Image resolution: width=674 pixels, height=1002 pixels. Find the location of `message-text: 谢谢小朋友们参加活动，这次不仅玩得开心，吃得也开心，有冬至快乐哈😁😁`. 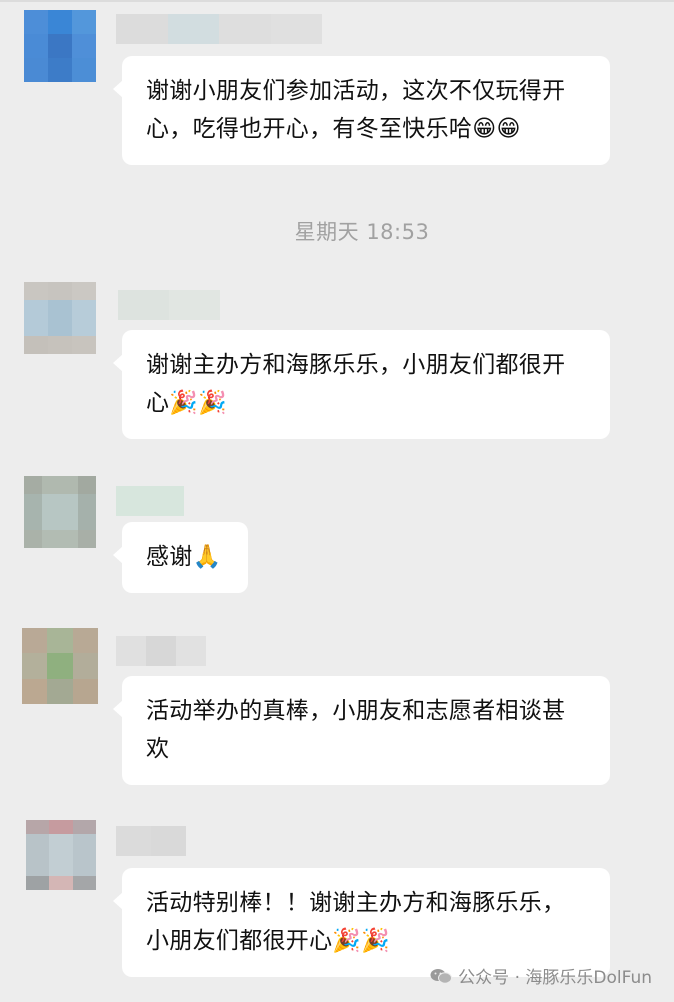

message-text: 谢谢小朋友们参加活动，这次不仅玩得开心，吃得也开心，有冬至快乐哈😁😁 is located at coordinates (356, 110).